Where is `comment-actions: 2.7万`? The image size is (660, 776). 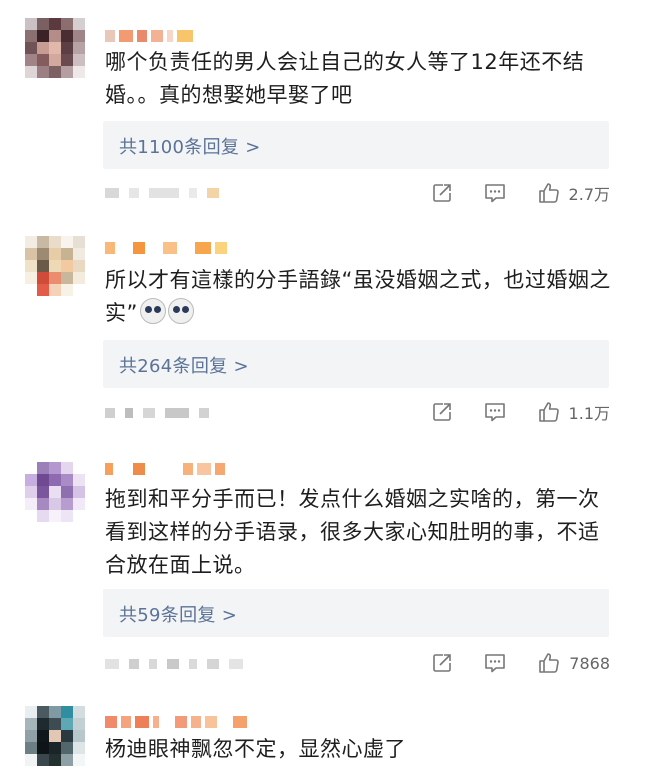
comment-actions: 2.7万 is located at coordinates (505, 193).